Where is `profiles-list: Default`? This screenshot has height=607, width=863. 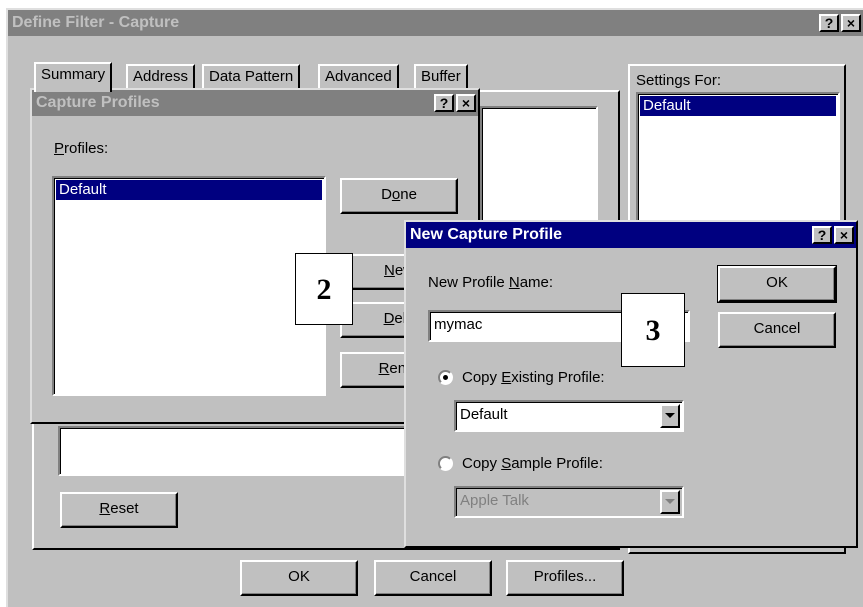 profiles-list: Default is located at coordinates (189, 286).